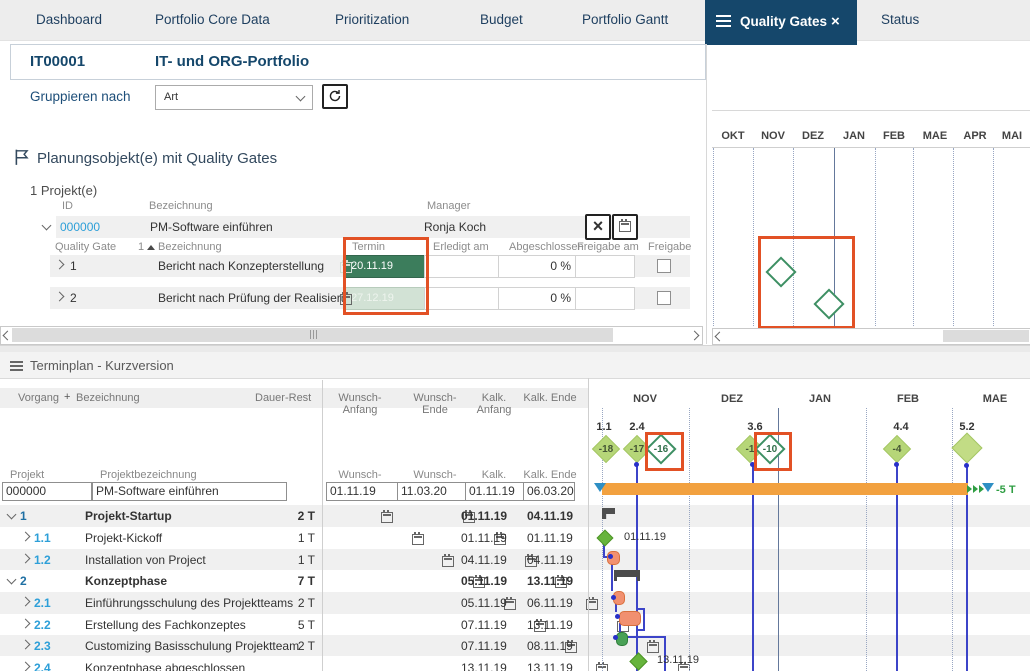  What do you see at coordinates (967, 448) in the screenshot?
I see `milestone-diamond` at bounding box center [967, 448].